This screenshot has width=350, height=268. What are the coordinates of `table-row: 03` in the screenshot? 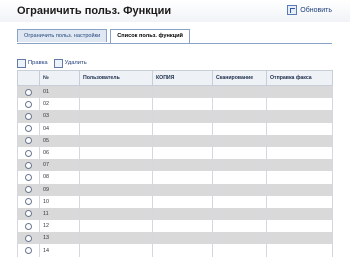 It's located at (175, 116).